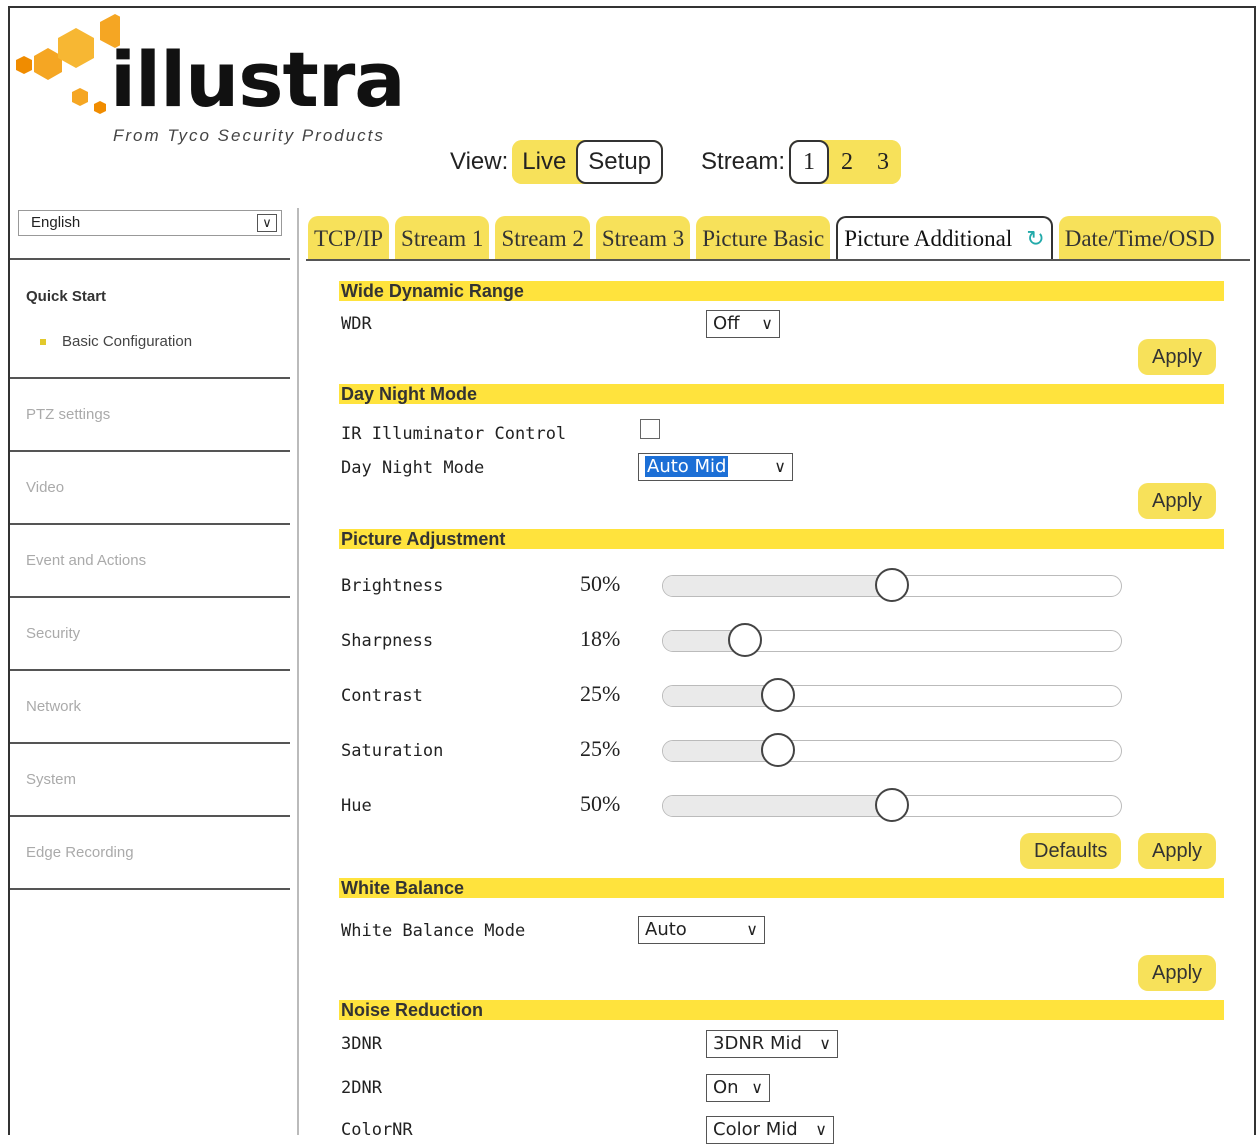  Describe the element at coordinates (928, 238) in the screenshot. I see `tab-label: Picture Additional` at that location.